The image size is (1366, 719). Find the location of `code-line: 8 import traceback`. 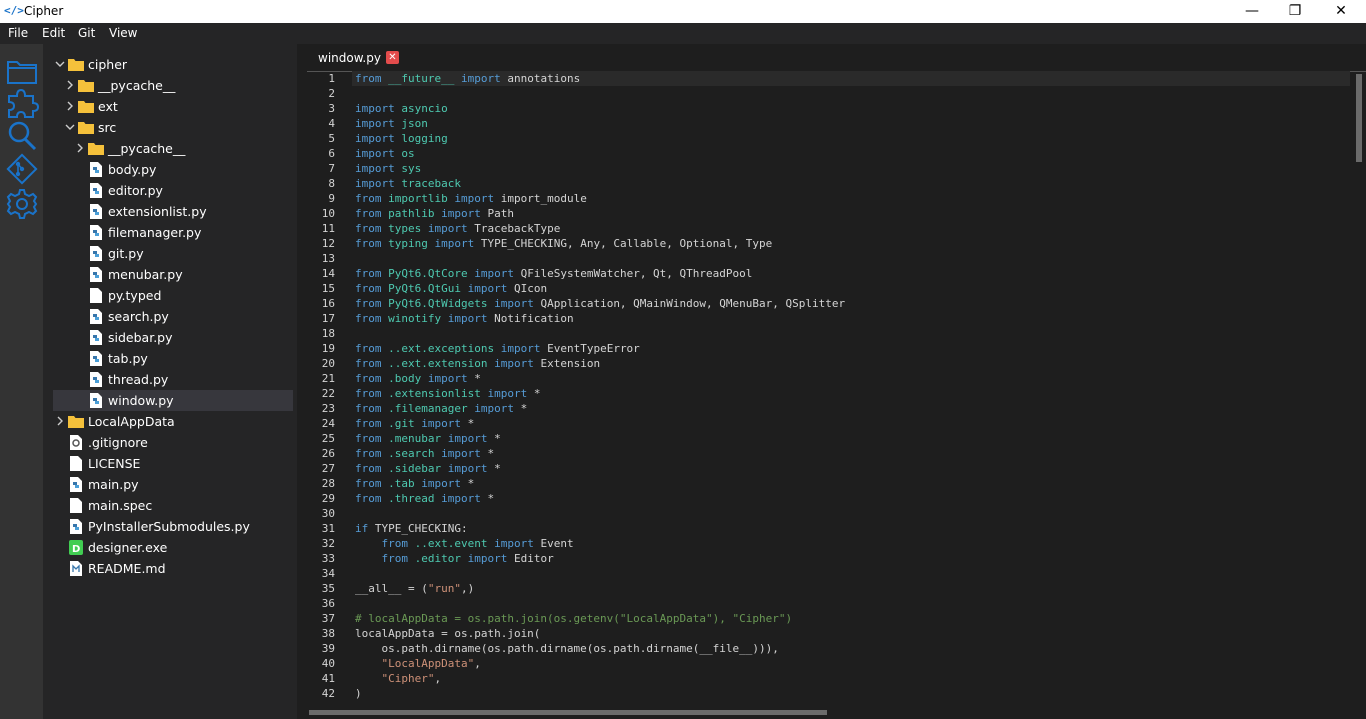

code-line: 8 import traceback is located at coordinates (830, 183).